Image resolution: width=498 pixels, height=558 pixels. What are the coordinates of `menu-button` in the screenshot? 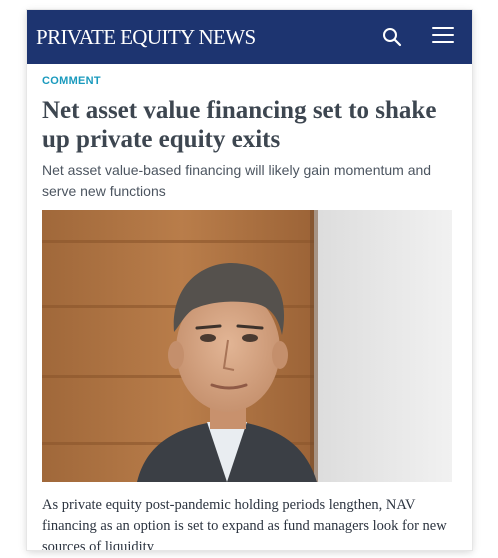 It's located at (443, 37).